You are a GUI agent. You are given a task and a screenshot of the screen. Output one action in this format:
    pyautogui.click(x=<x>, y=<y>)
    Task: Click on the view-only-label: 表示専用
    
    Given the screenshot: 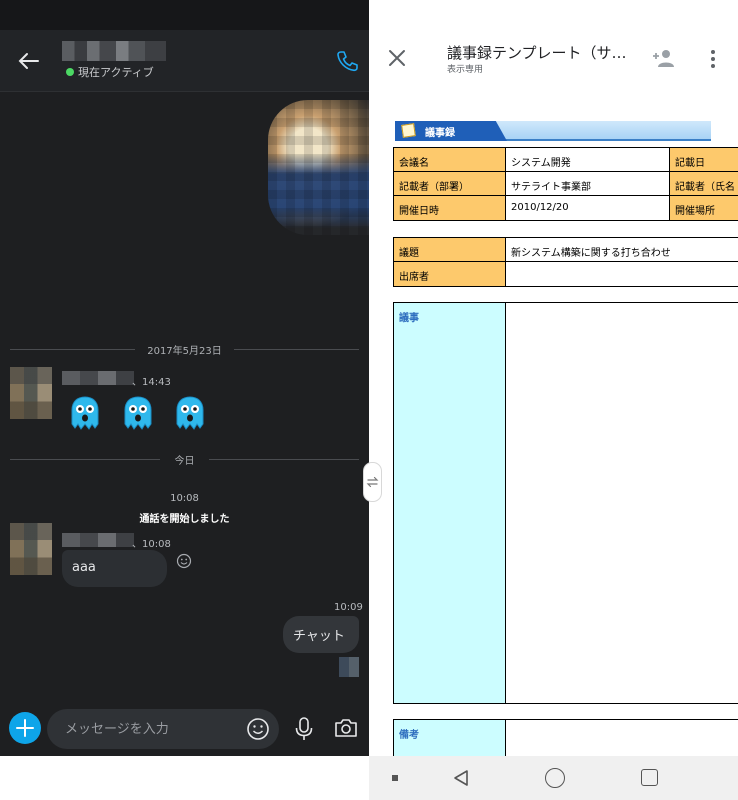 What is the action you would take?
    pyautogui.click(x=465, y=70)
    